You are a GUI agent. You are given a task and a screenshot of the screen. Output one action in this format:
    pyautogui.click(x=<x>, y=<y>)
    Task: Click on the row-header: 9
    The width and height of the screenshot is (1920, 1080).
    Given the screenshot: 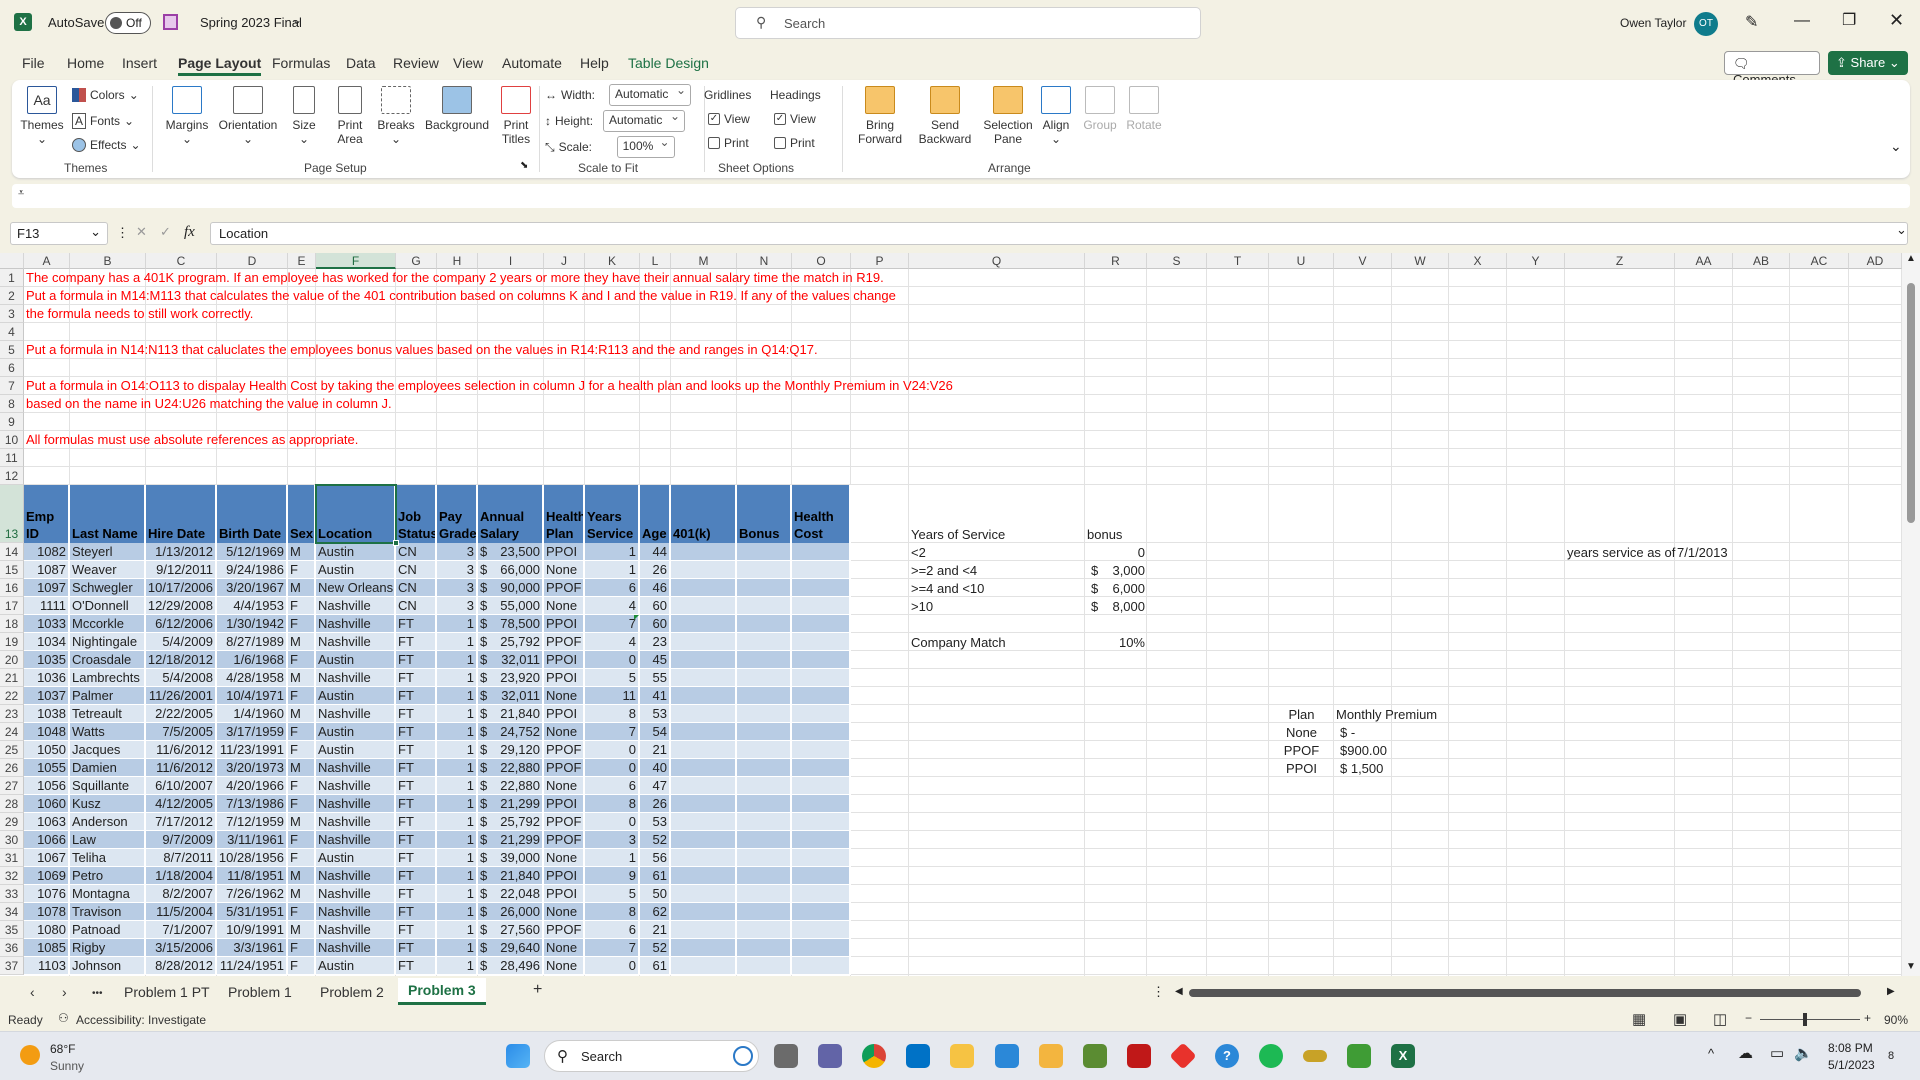 What is the action you would take?
    pyautogui.click(x=12, y=422)
    